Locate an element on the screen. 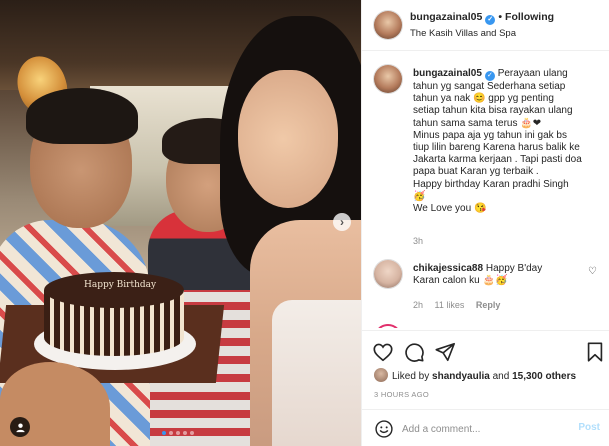 This screenshot has width=609, height=446. caption-line: setiap tahun kita bisa rayakan ulang is located at coordinates (493, 111).